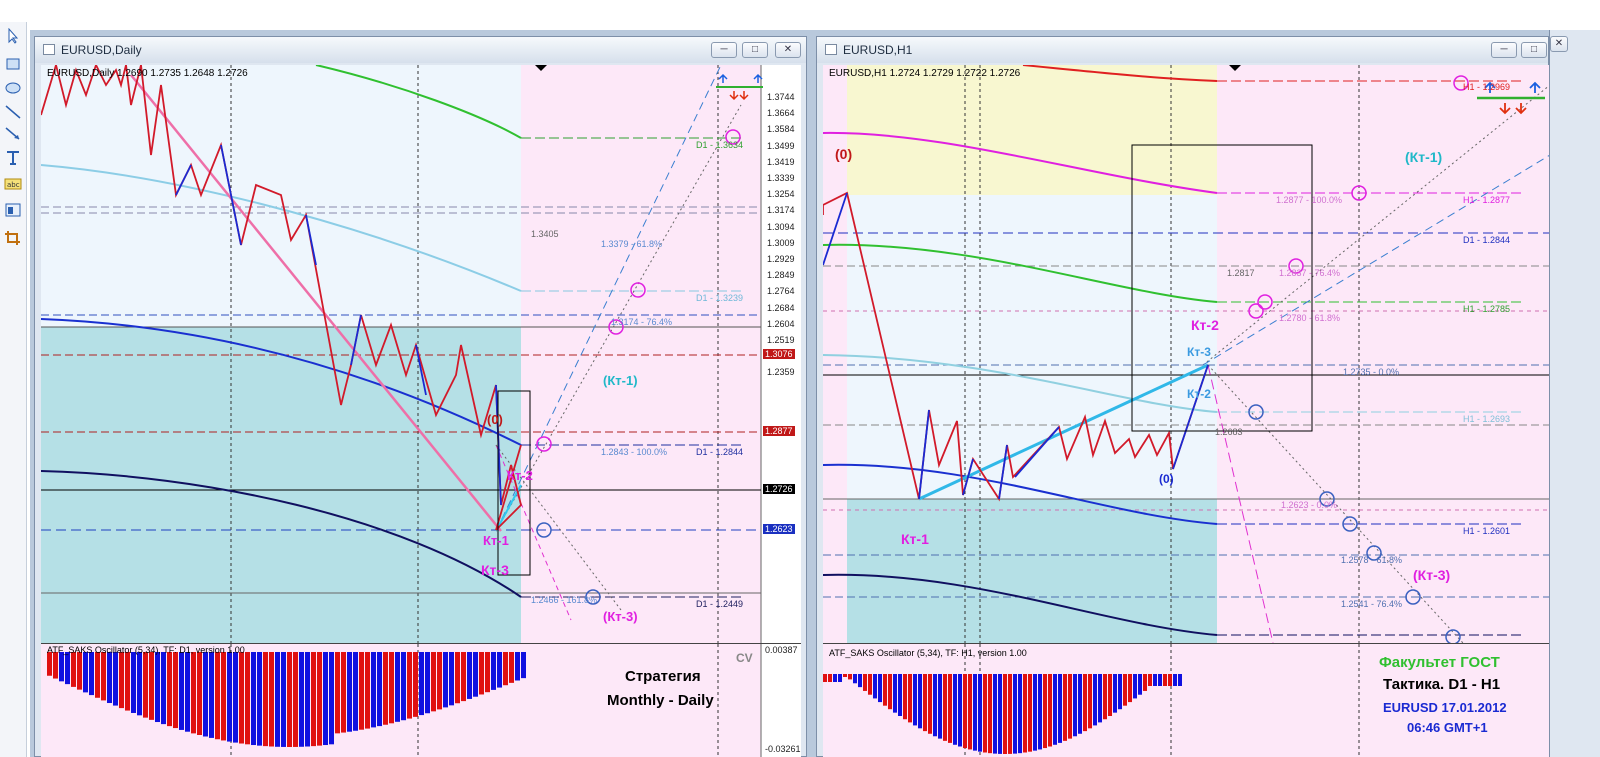  What do you see at coordinates (781, 242) in the screenshot?
I see `price-tick: 1.3009` at bounding box center [781, 242].